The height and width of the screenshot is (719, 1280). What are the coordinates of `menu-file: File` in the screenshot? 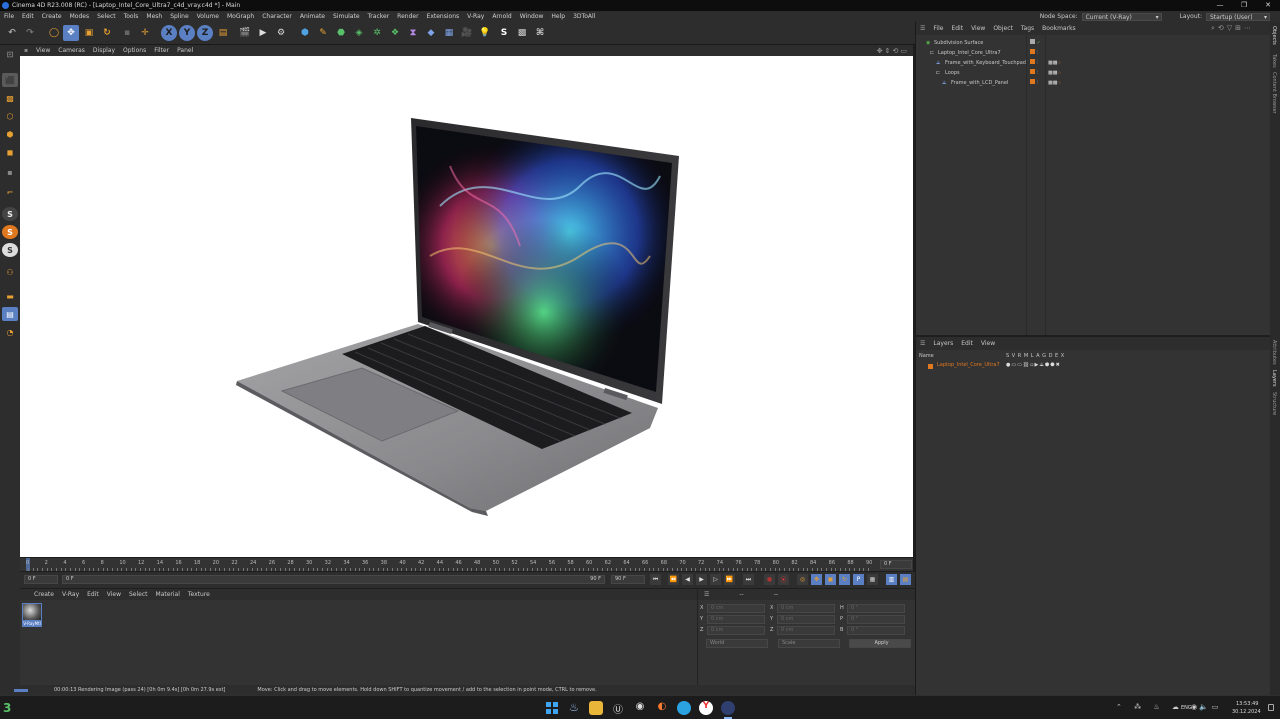 It's located at (9, 16).